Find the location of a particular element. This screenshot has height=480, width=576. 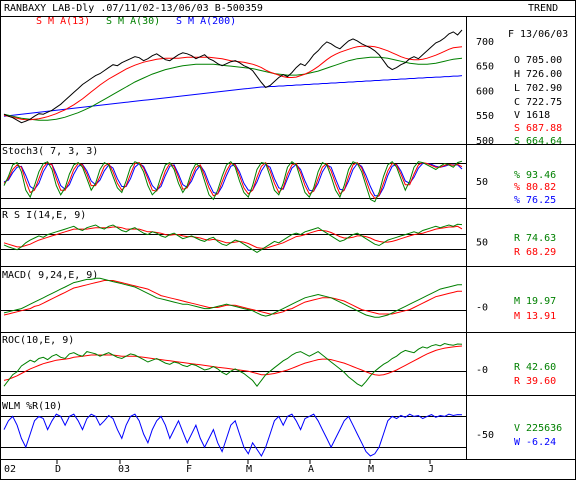

roc-y-tick-0: -0 is located at coordinates (482, 370).